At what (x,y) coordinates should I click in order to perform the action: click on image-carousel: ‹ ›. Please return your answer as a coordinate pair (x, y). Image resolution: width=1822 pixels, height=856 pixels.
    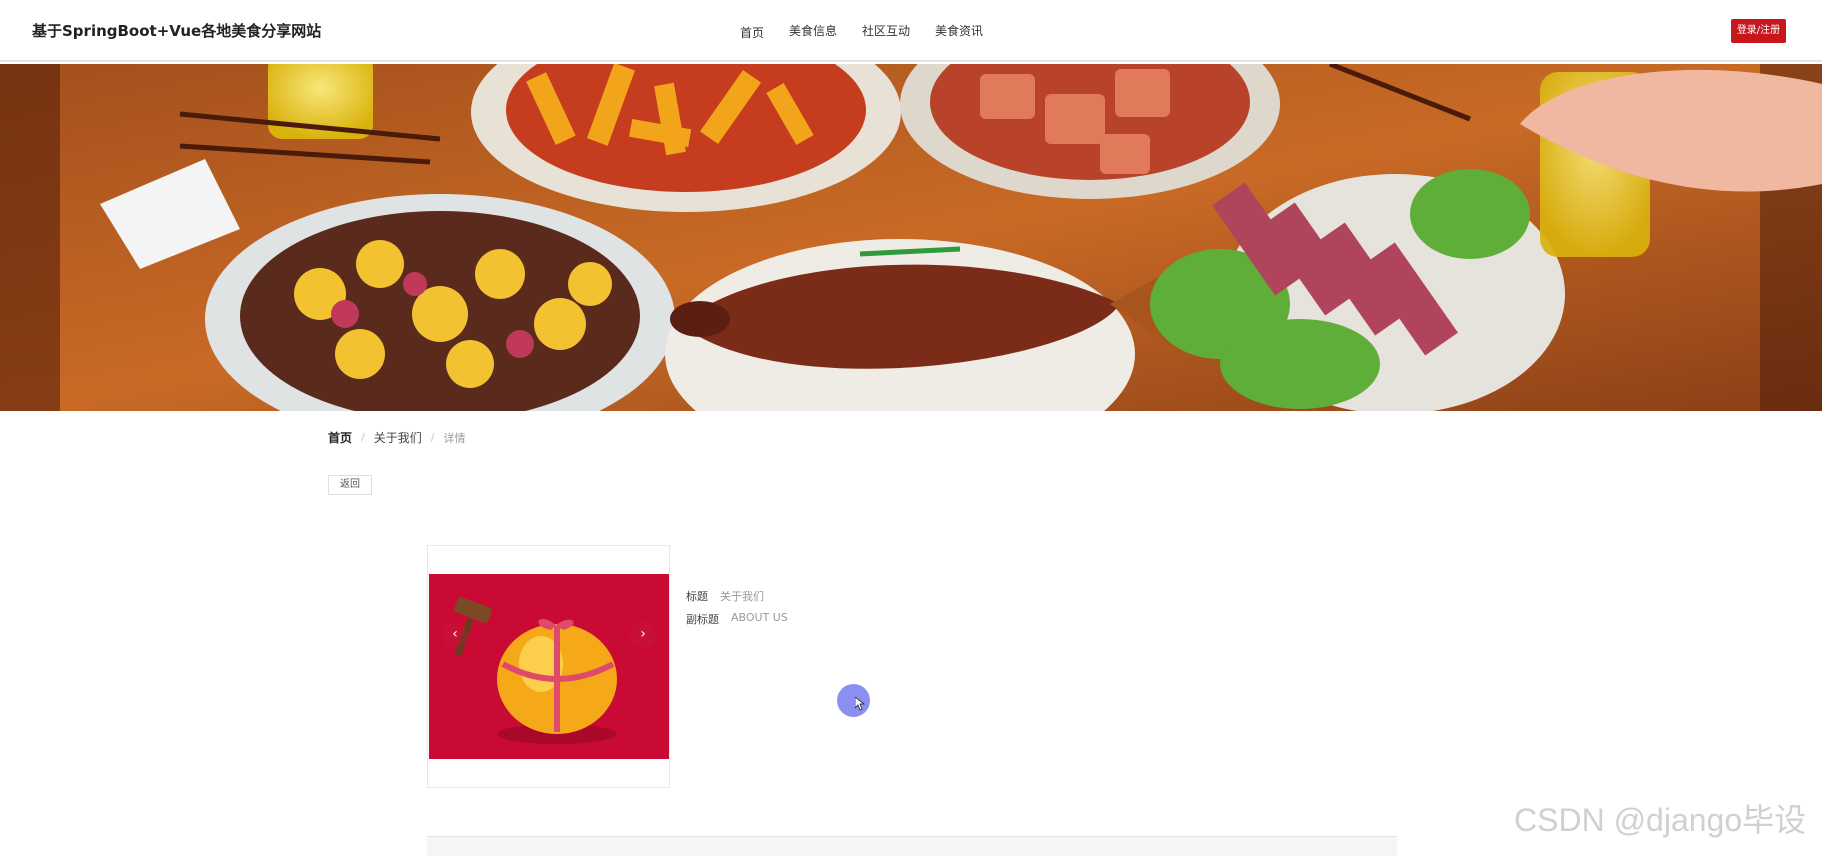
    Looking at the image, I should click on (548, 666).